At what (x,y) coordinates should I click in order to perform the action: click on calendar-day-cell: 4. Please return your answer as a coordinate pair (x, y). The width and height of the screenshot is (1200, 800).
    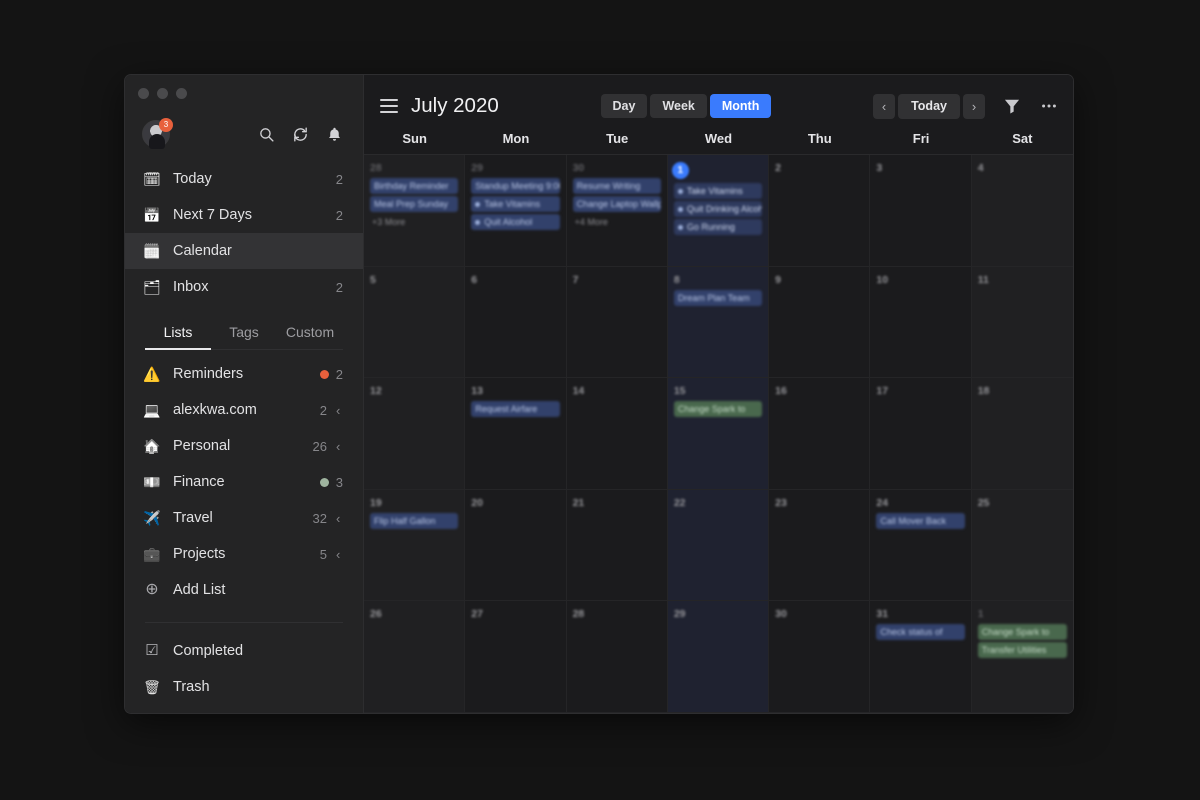
    Looking at the image, I should click on (1022, 211).